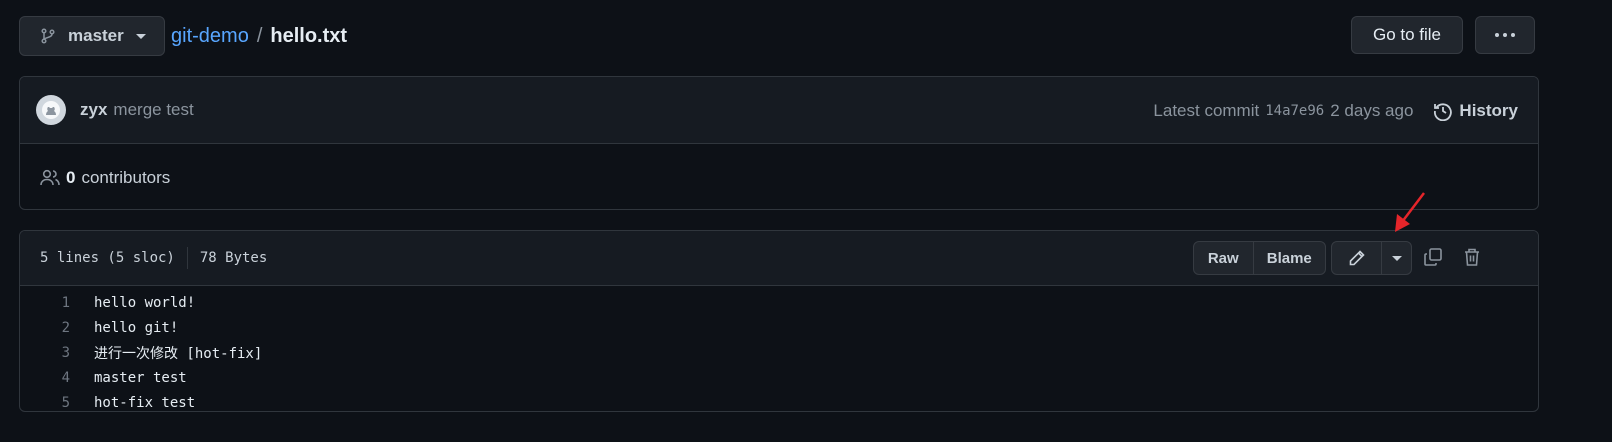  I want to click on line-content: hot-fix test, so click(145, 402).